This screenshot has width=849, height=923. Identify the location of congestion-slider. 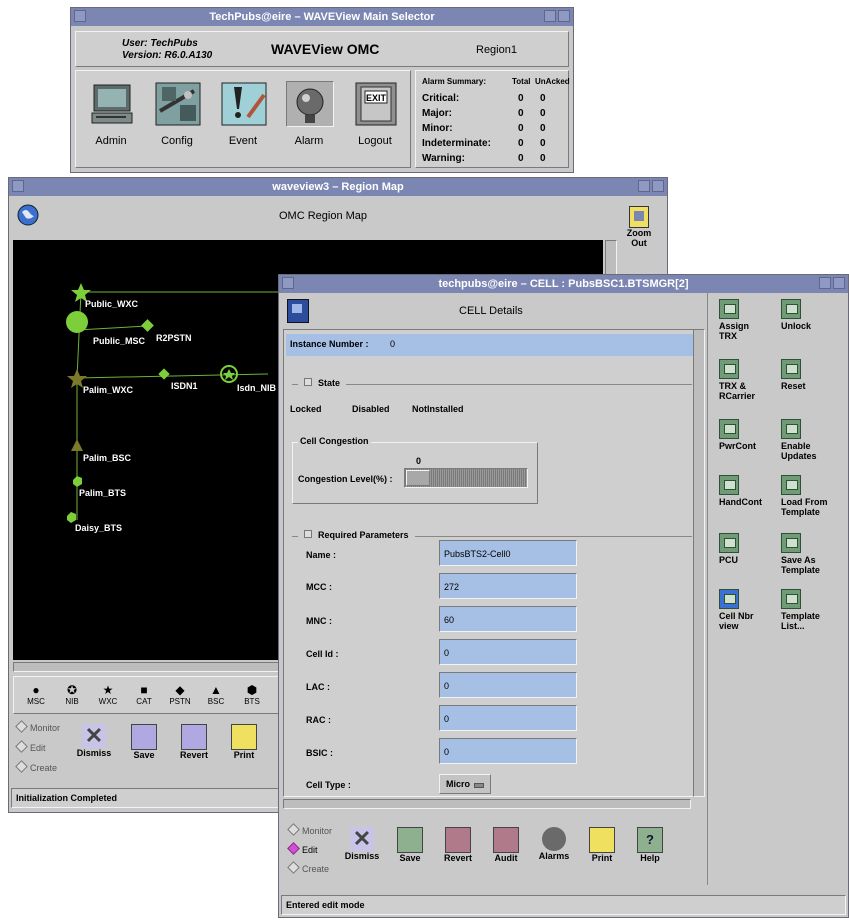
(466, 478).